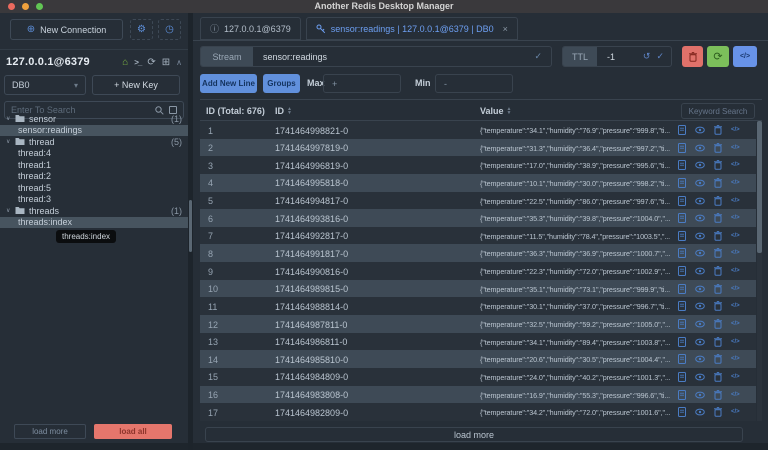 The width and height of the screenshot is (768, 450). Describe the element at coordinates (166, 62) in the screenshot. I see `grid-icon: ⊞` at that location.